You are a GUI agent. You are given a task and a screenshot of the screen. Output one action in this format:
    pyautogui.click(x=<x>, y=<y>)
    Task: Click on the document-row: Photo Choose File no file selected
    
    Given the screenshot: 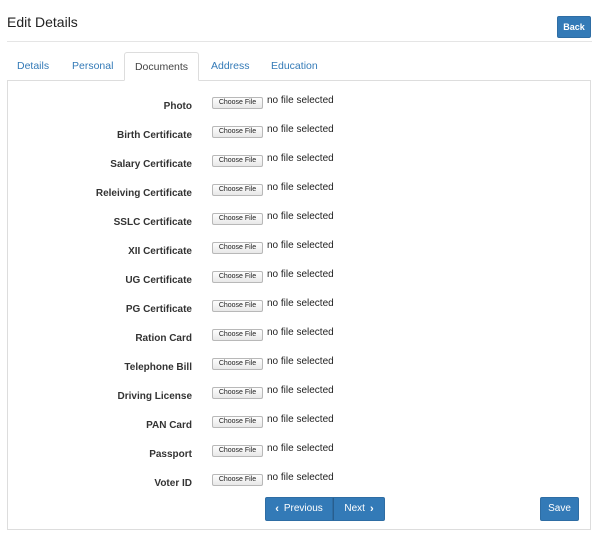 What is the action you would take?
    pyautogui.click(x=300, y=104)
    